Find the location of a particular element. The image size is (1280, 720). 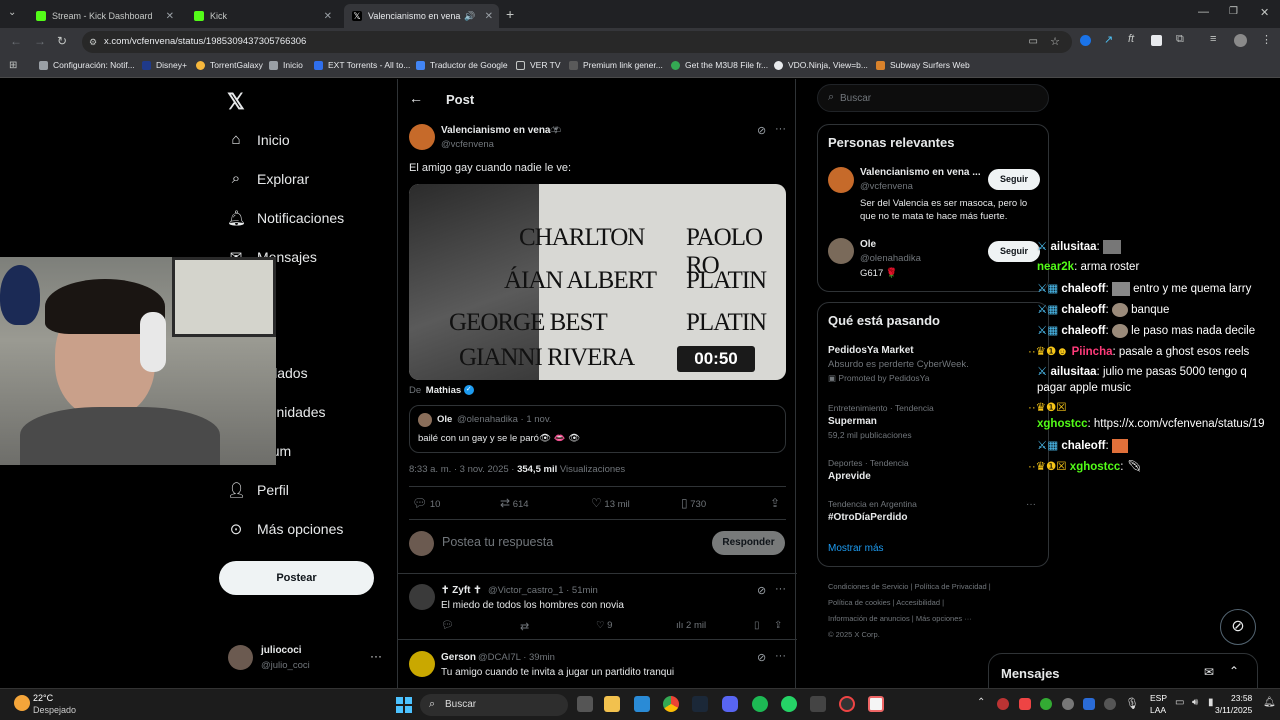

account-menu-icon: ··· is located at coordinates (376, 656).